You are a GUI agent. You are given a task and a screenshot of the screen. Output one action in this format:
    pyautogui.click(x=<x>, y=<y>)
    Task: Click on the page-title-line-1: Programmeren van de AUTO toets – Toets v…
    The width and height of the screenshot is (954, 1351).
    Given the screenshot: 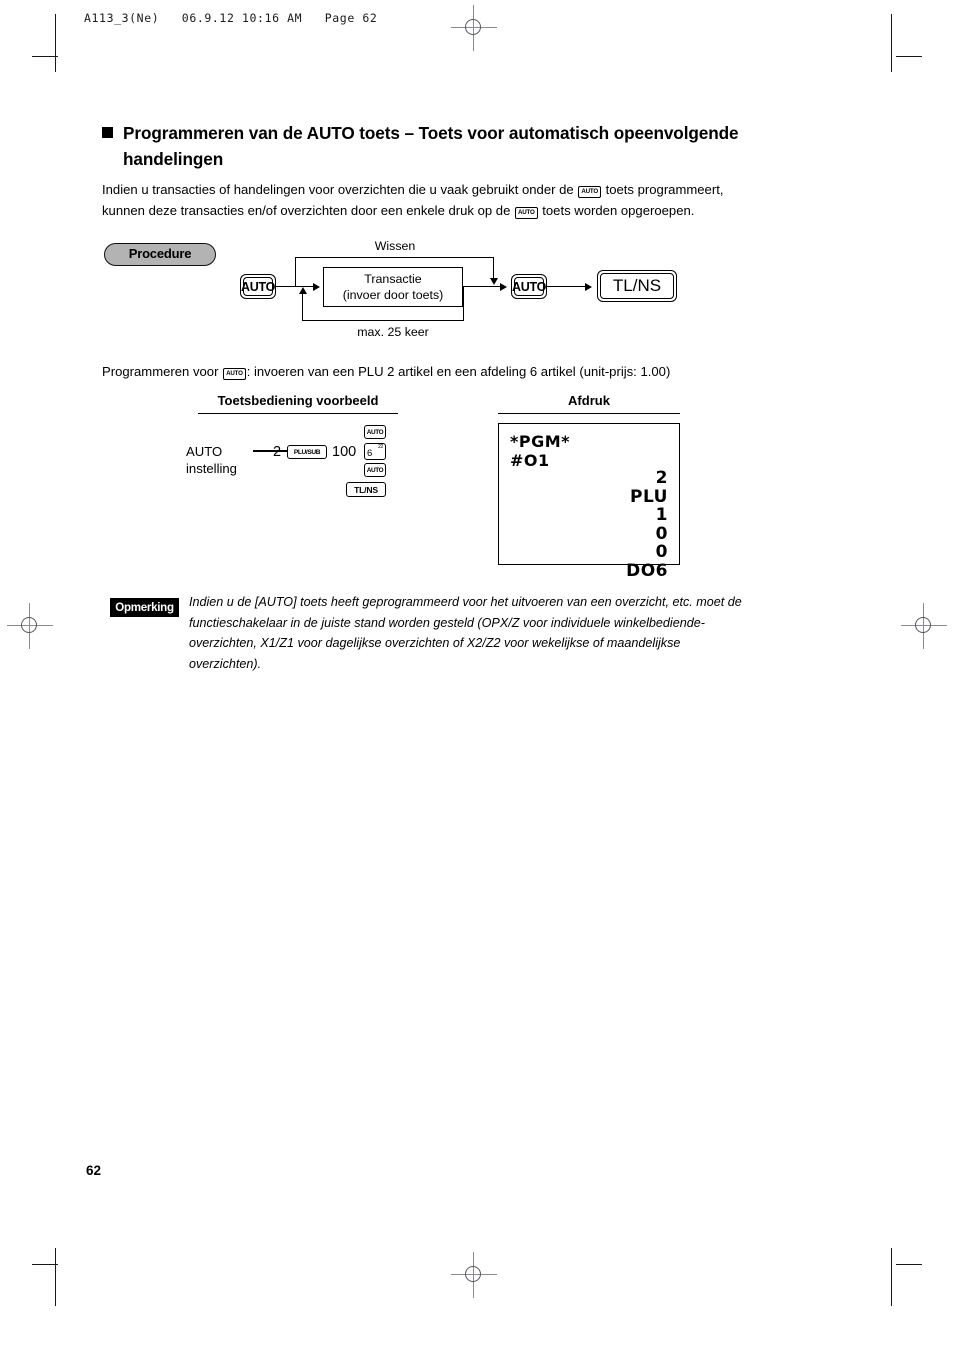 What is the action you would take?
    pyautogui.click(x=482, y=133)
    